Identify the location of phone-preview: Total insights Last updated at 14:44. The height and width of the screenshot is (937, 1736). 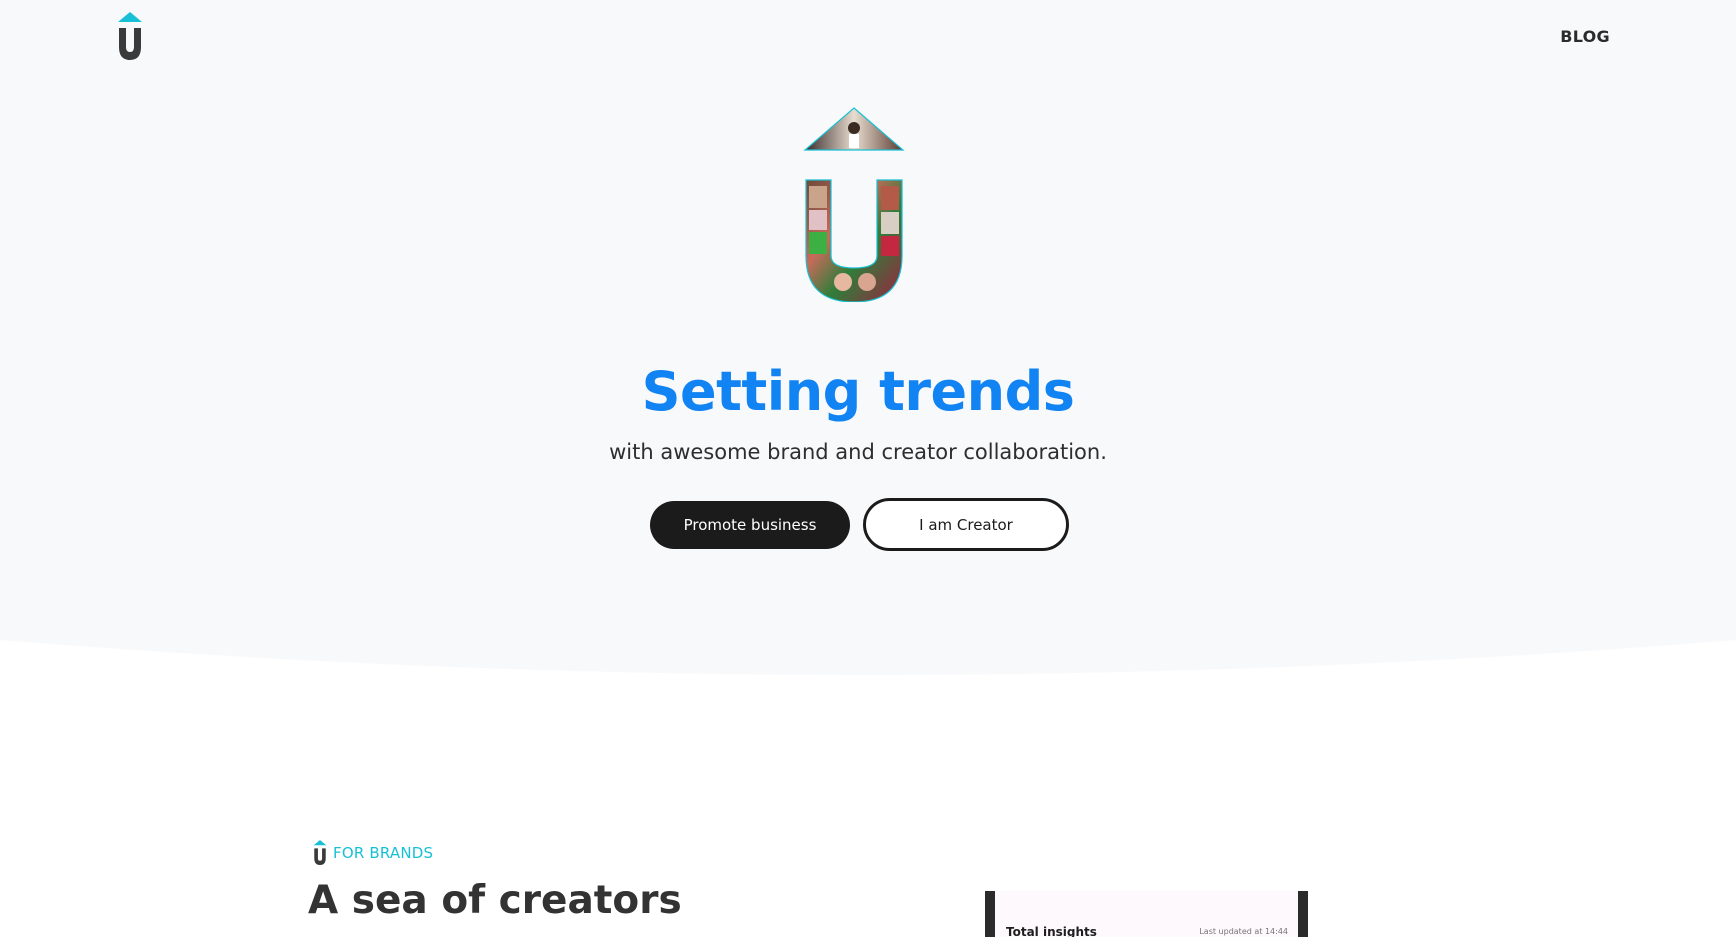
(1146, 914).